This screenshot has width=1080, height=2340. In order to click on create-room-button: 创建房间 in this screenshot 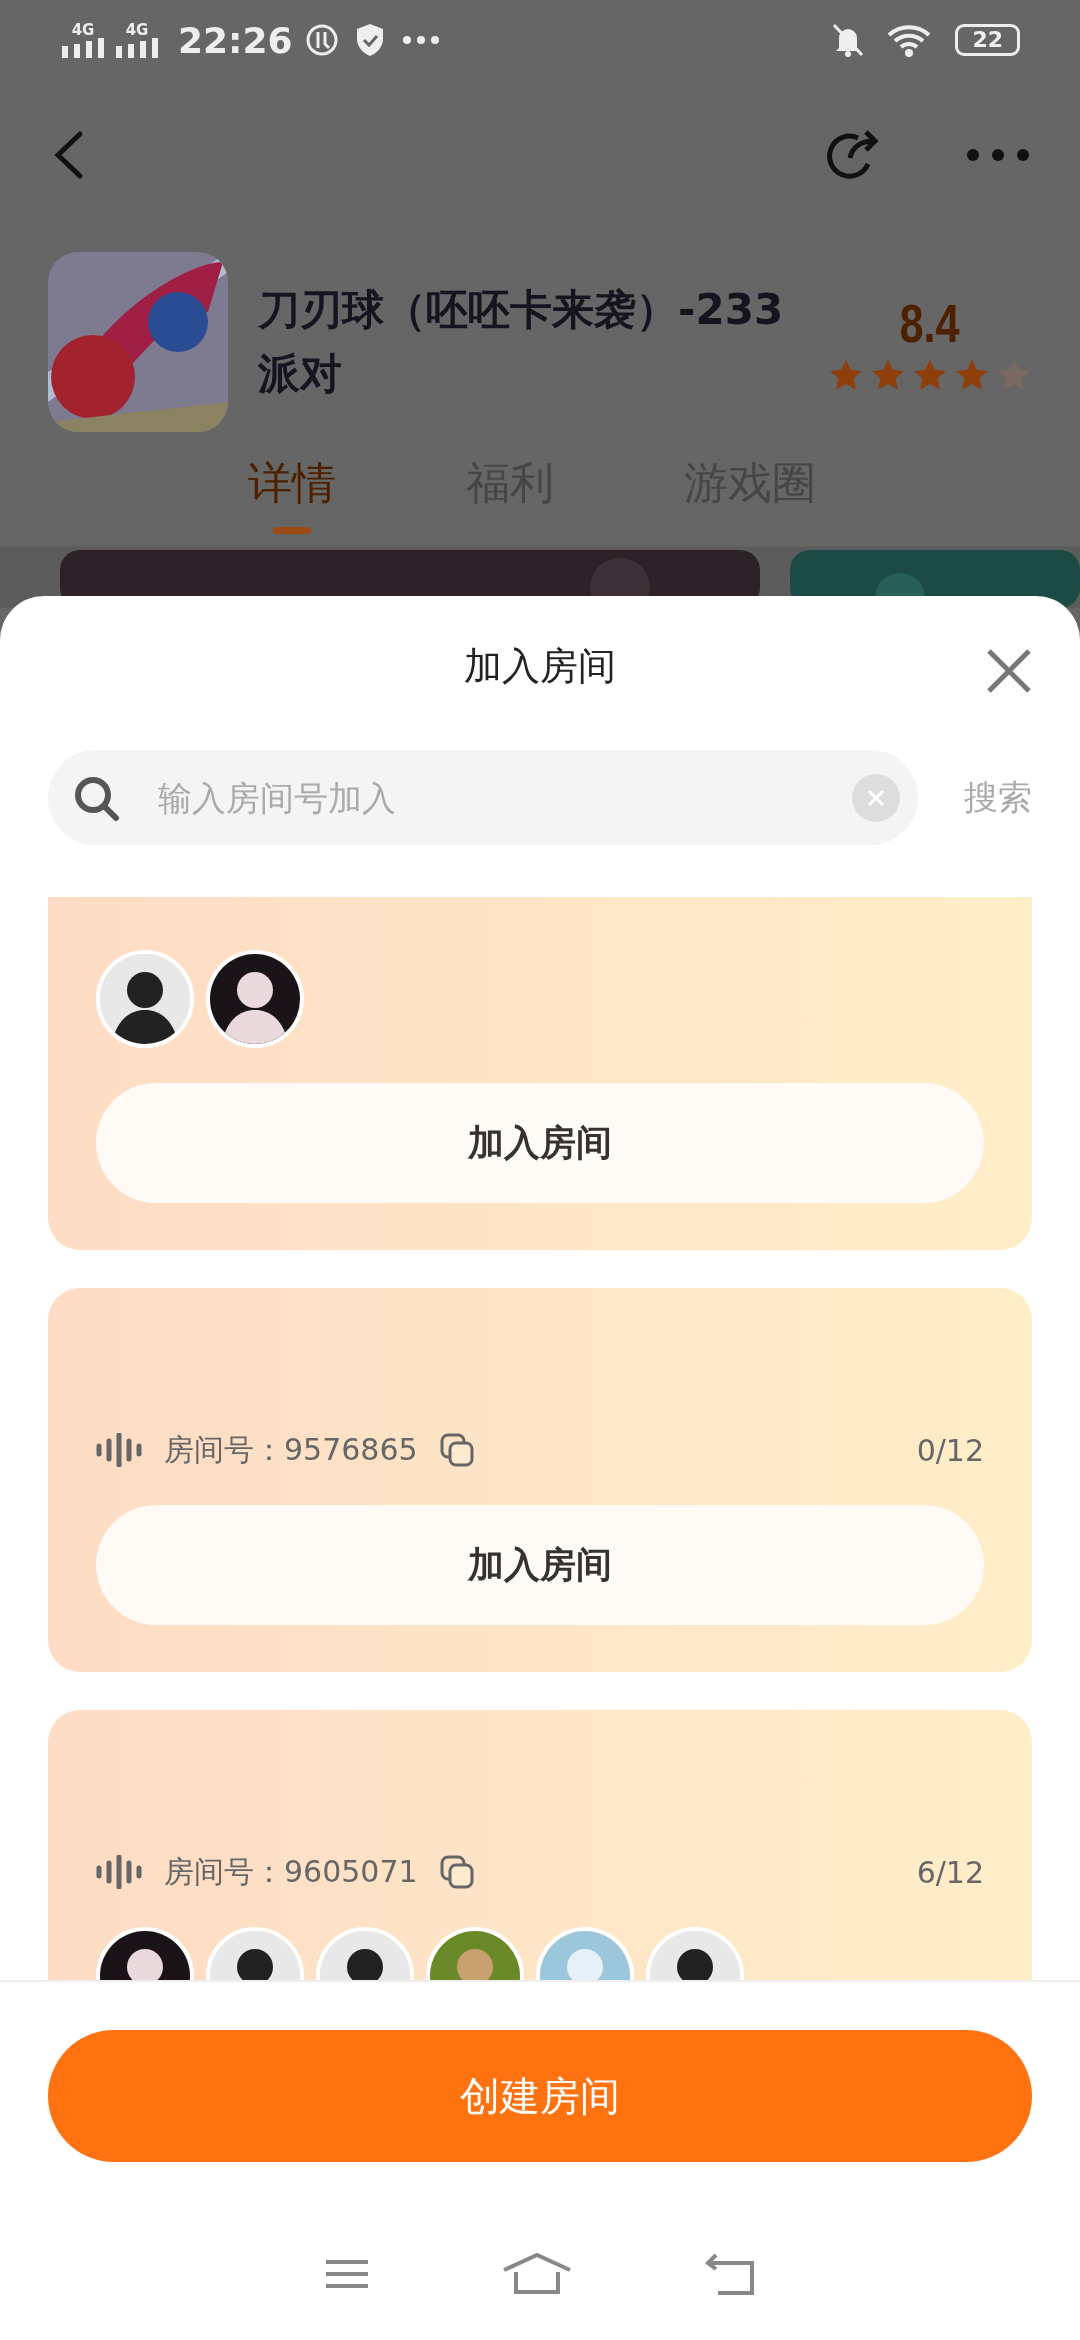, I will do `click(540, 2096)`.